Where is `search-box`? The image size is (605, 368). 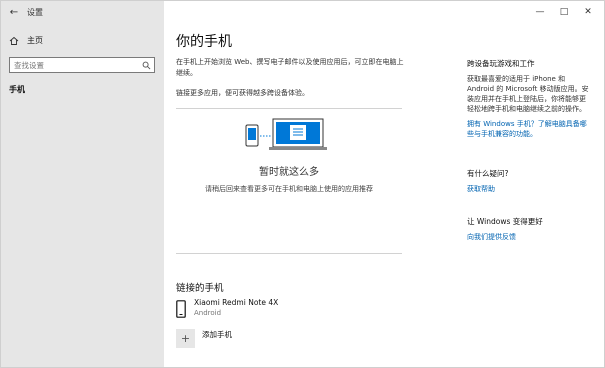
search-box is located at coordinates (82, 65).